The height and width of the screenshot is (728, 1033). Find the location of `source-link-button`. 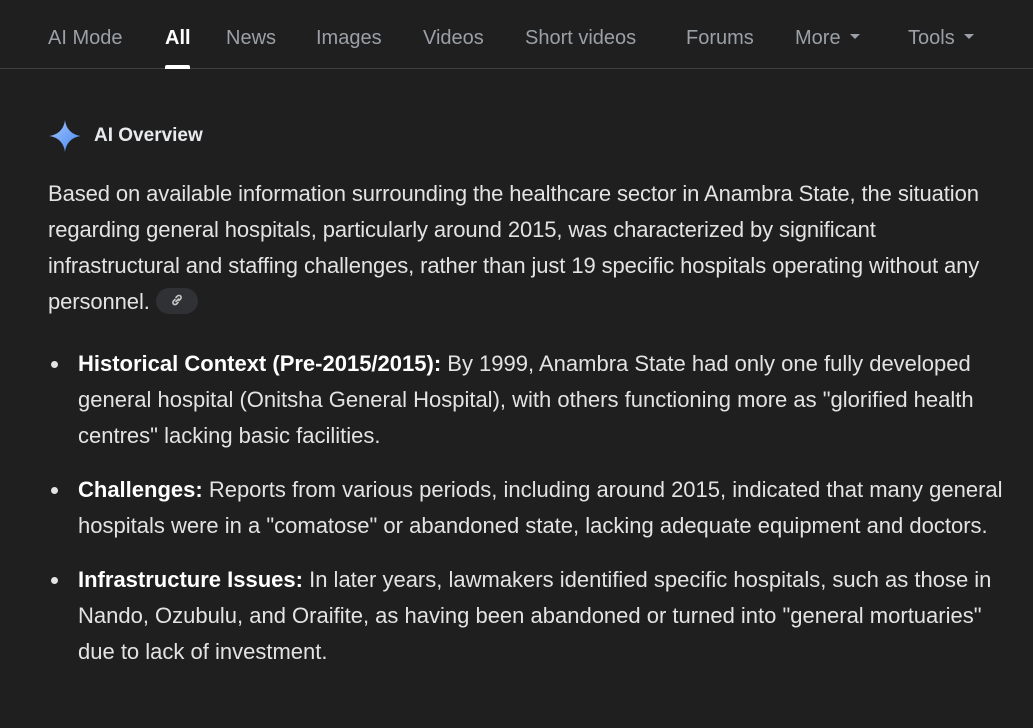

source-link-button is located at coordinates (176, 301).